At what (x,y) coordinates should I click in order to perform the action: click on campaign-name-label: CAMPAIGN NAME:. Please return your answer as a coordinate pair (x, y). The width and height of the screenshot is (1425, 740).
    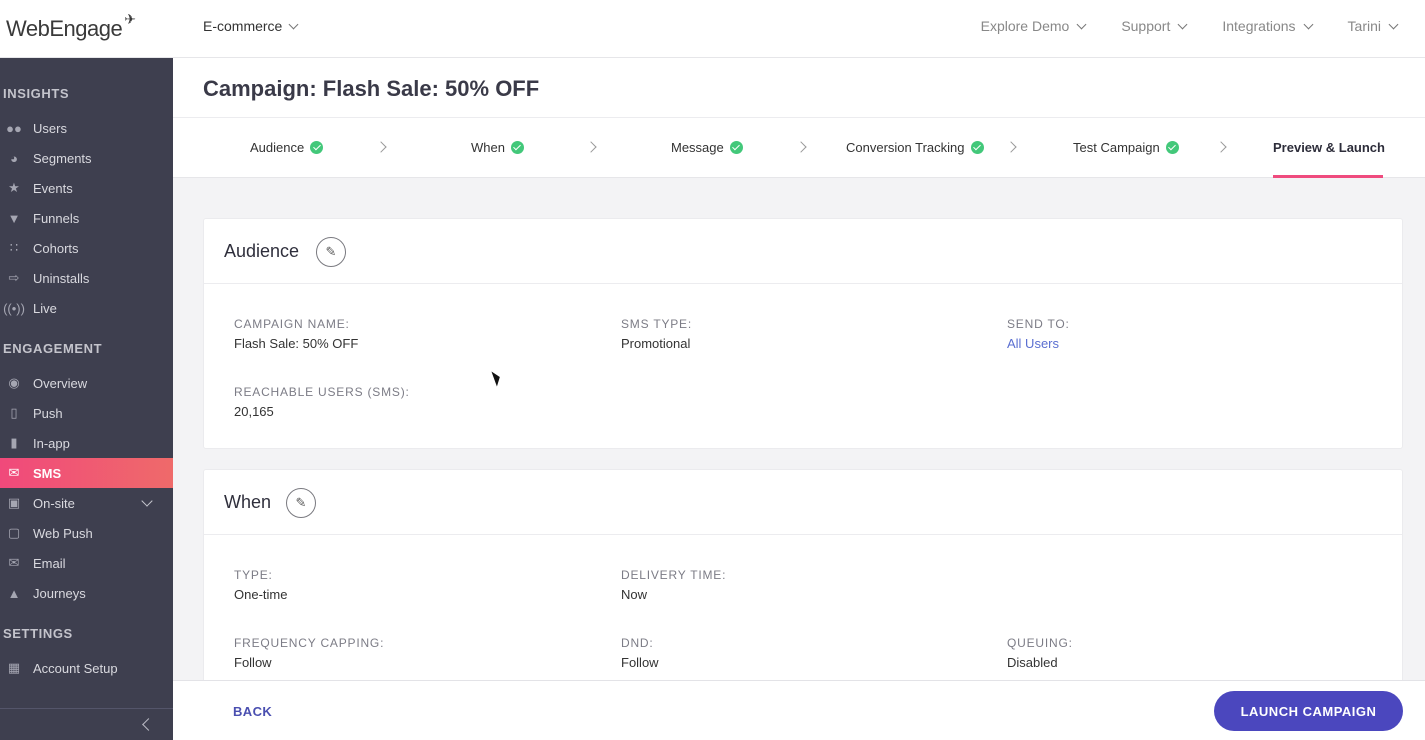
    Looking at the image, I should click on (292, 324).